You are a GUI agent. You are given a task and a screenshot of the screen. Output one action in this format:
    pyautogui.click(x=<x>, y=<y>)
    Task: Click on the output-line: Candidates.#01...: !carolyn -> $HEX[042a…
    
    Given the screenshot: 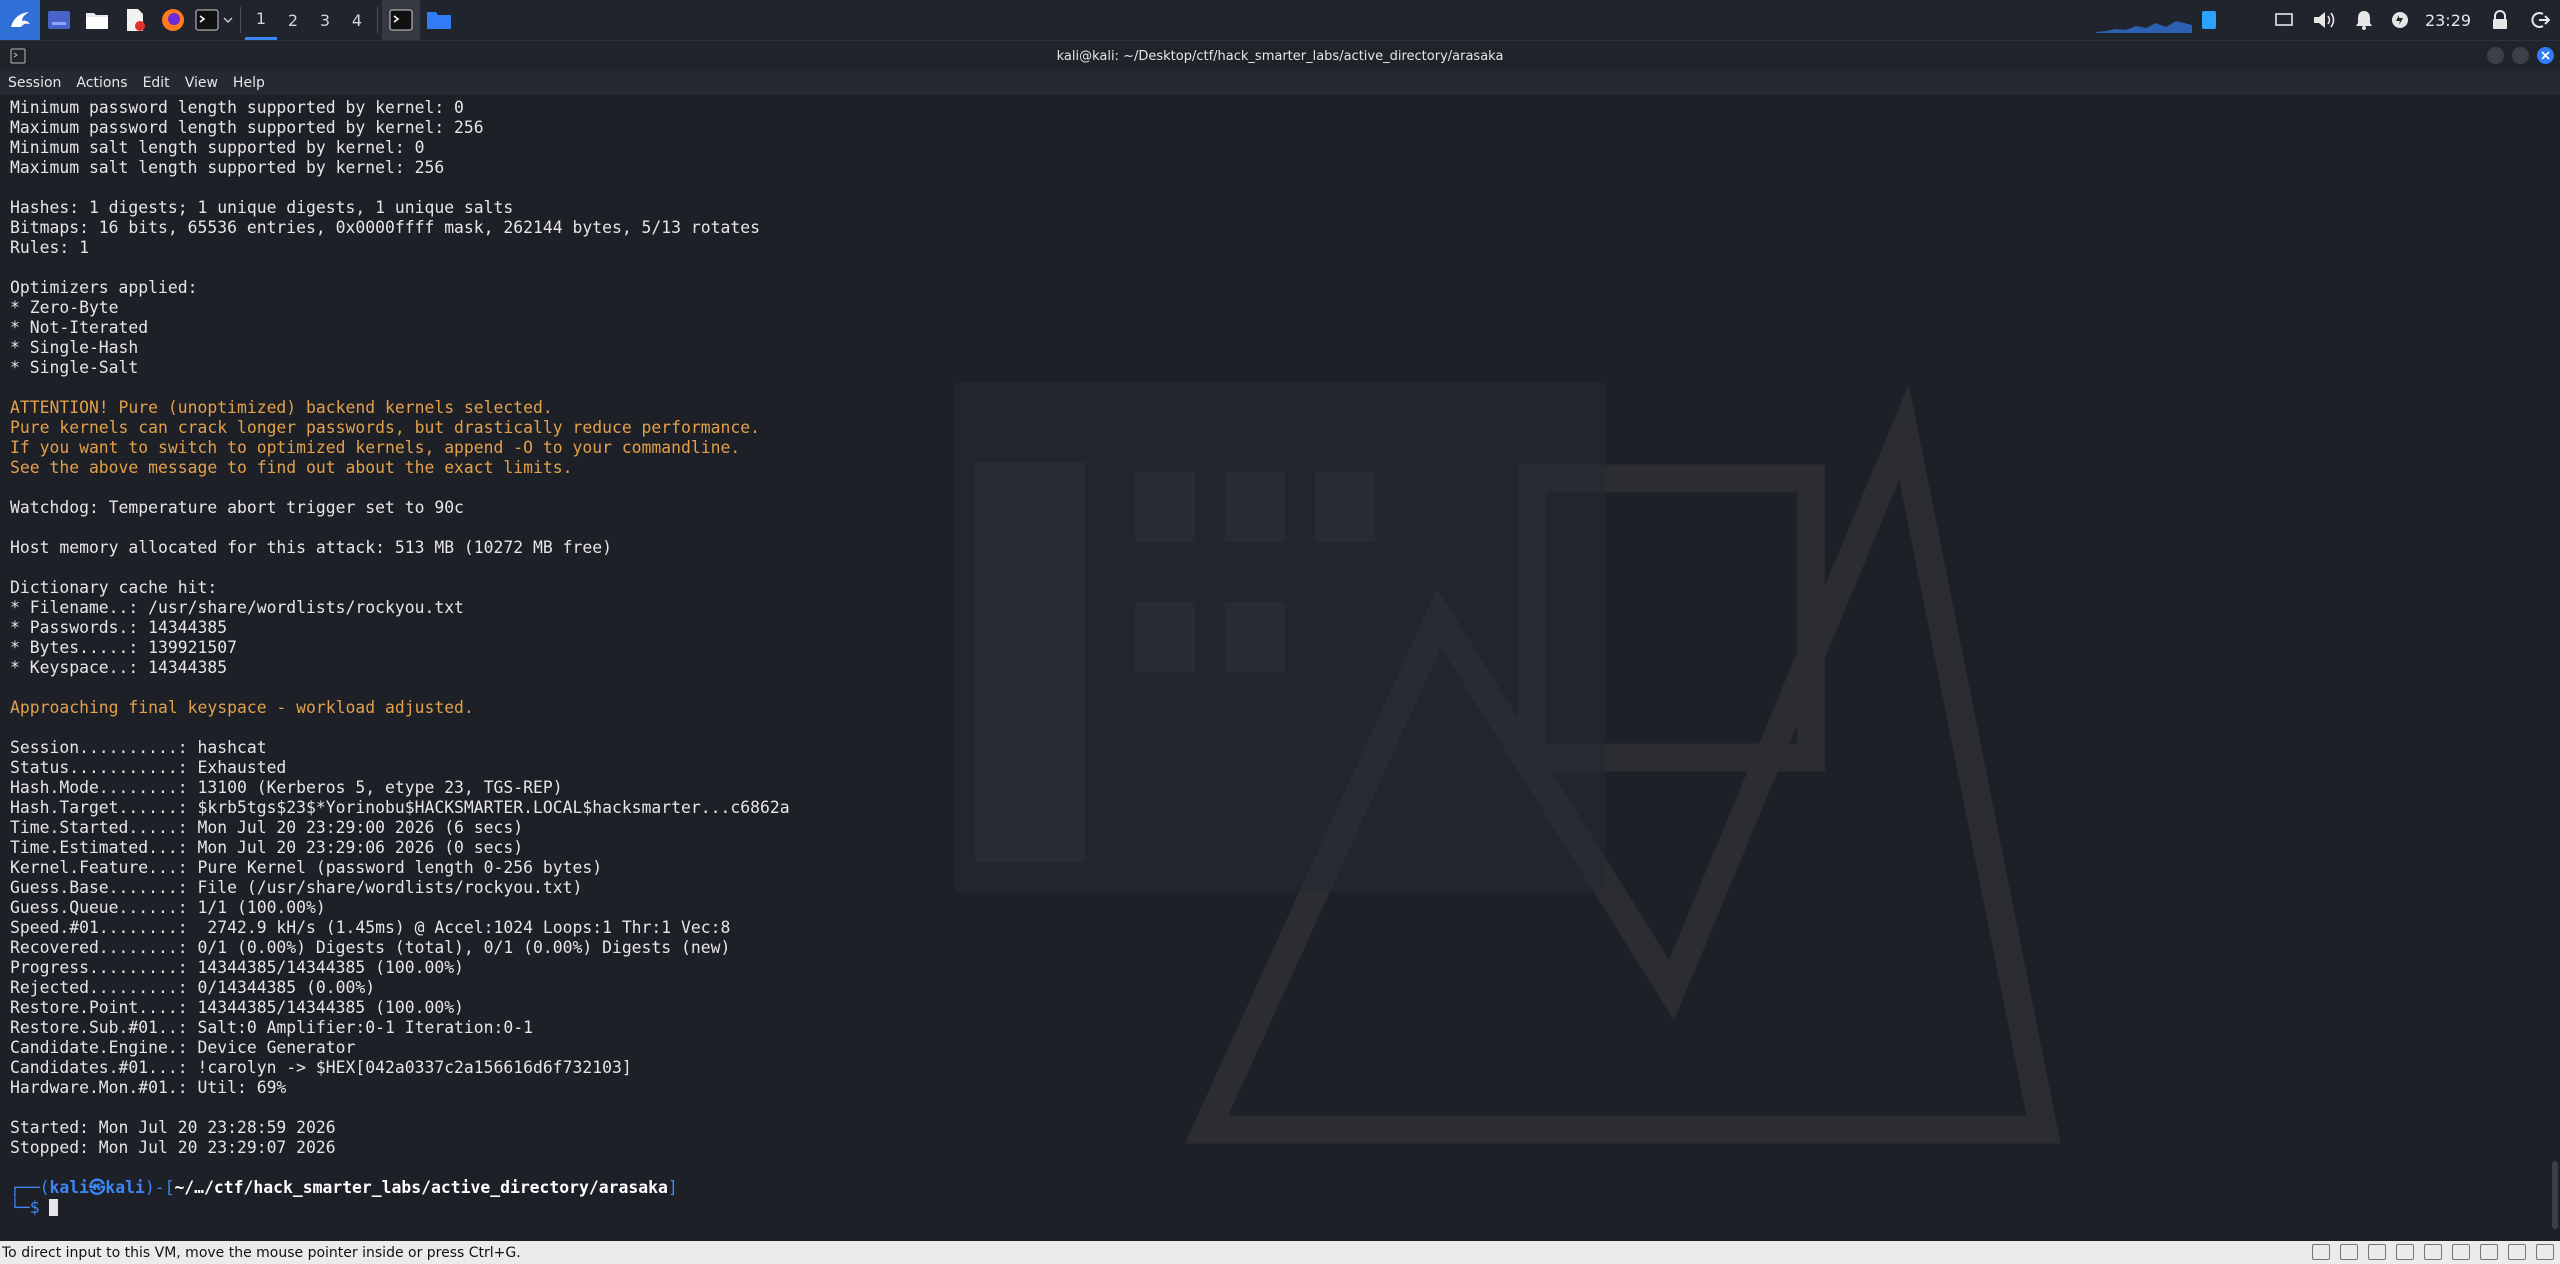 What is the action you would take?
    pyautogui.click(x=321, y=1067)
    